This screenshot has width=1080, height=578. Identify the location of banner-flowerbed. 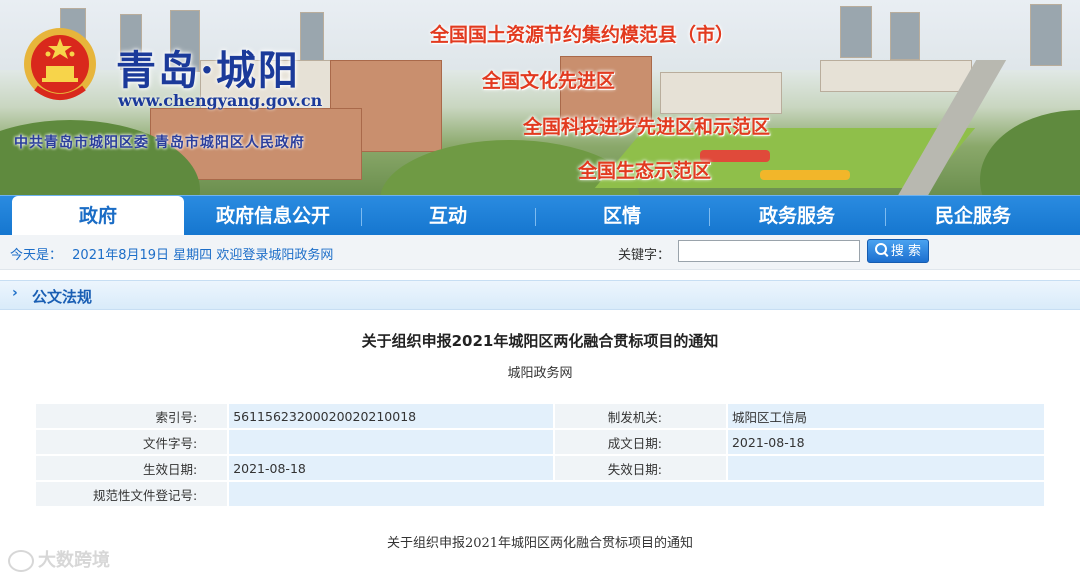
(805, 175).